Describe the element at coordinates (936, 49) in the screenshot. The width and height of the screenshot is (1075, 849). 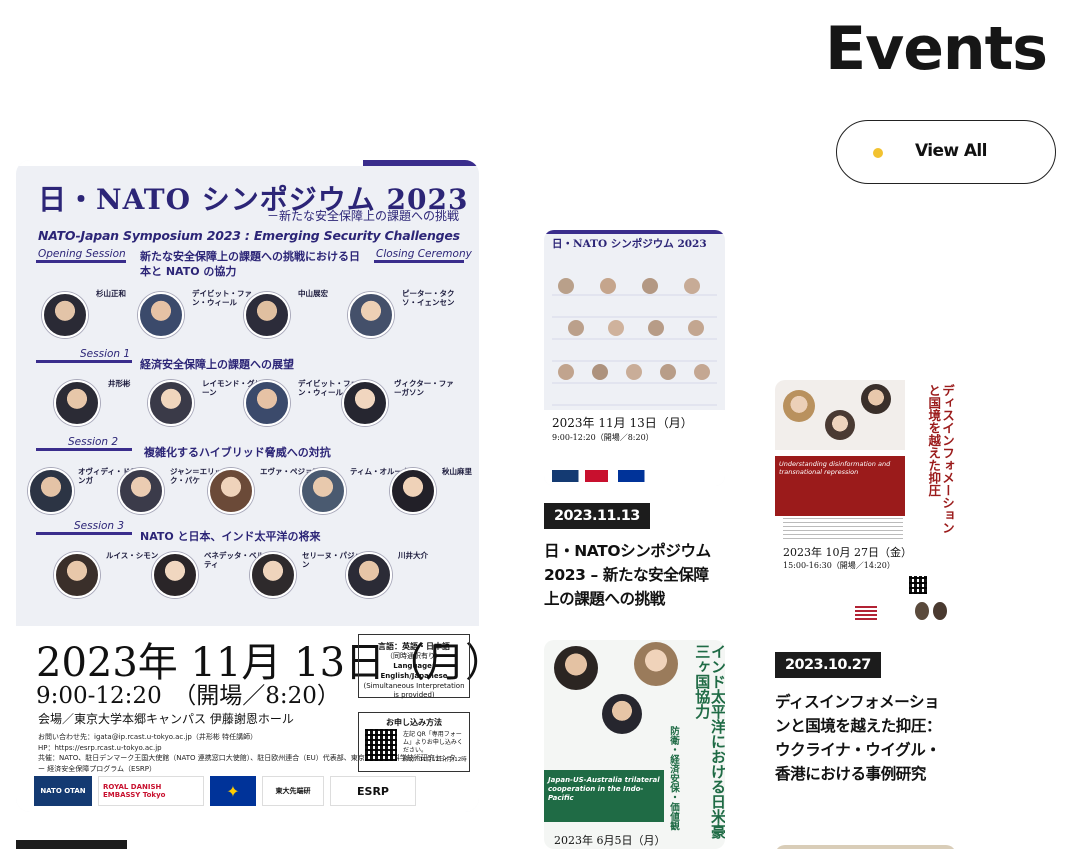
I see `page-title: Events` at that location.